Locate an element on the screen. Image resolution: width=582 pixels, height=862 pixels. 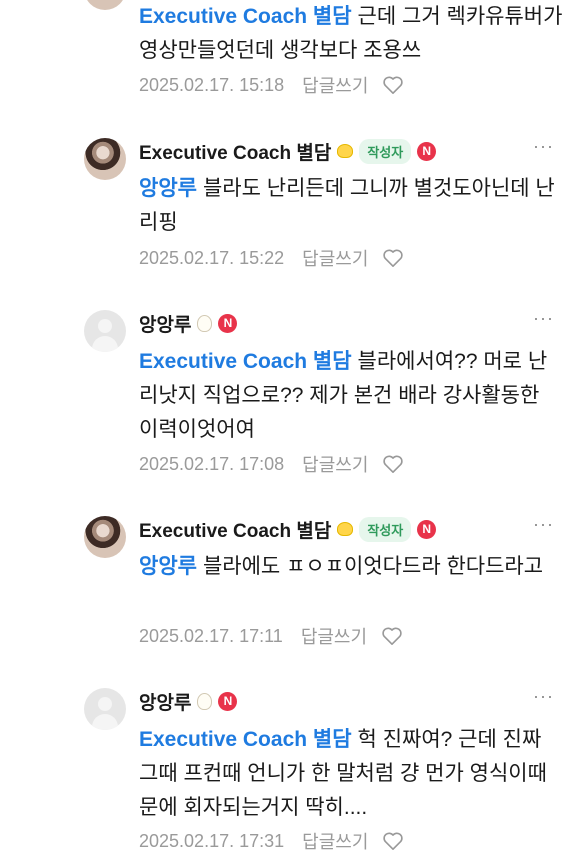
comment-date: 2025.02.17. 17:31 is located at coordinates (212, 840).